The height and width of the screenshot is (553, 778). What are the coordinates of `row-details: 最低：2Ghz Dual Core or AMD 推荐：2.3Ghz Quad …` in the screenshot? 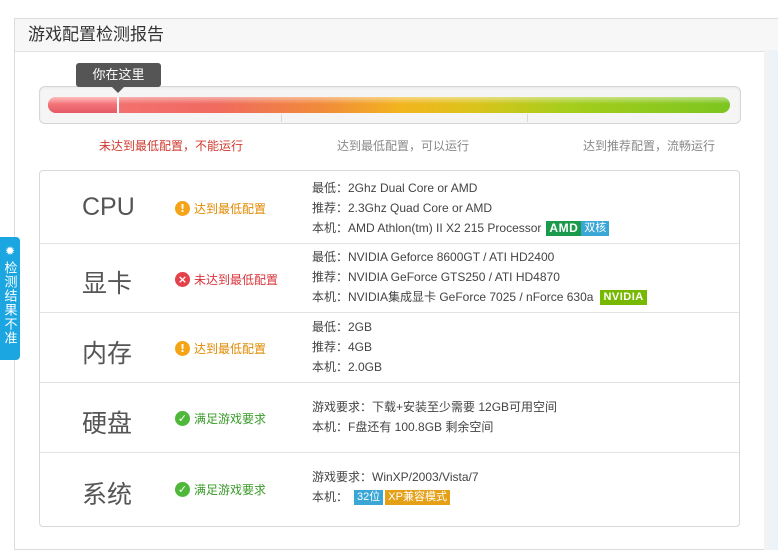 It's located at (461, 208).